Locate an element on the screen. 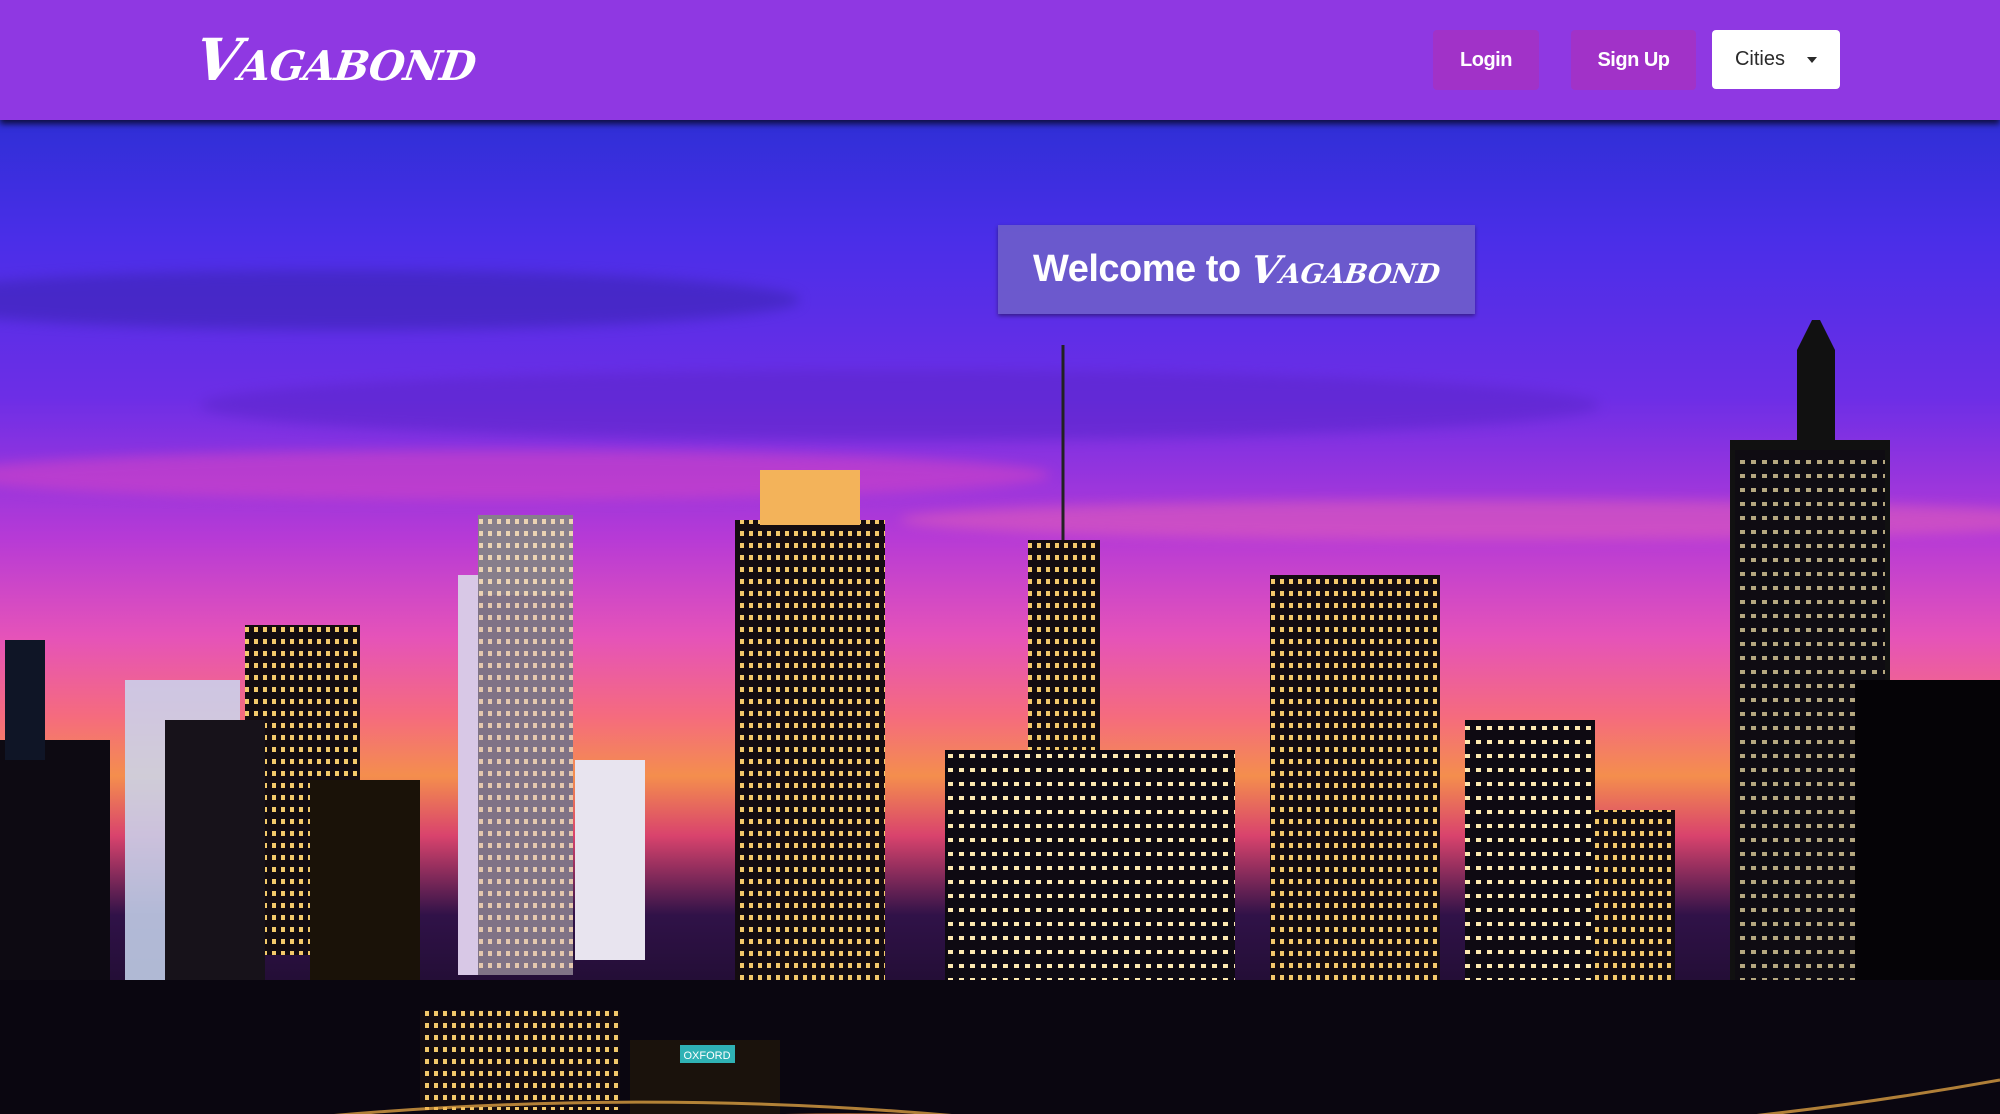 The height and width of the screenshot is (1114, 2000). cities-dropdown-label: Cities is located at coordinates (1759, 59).